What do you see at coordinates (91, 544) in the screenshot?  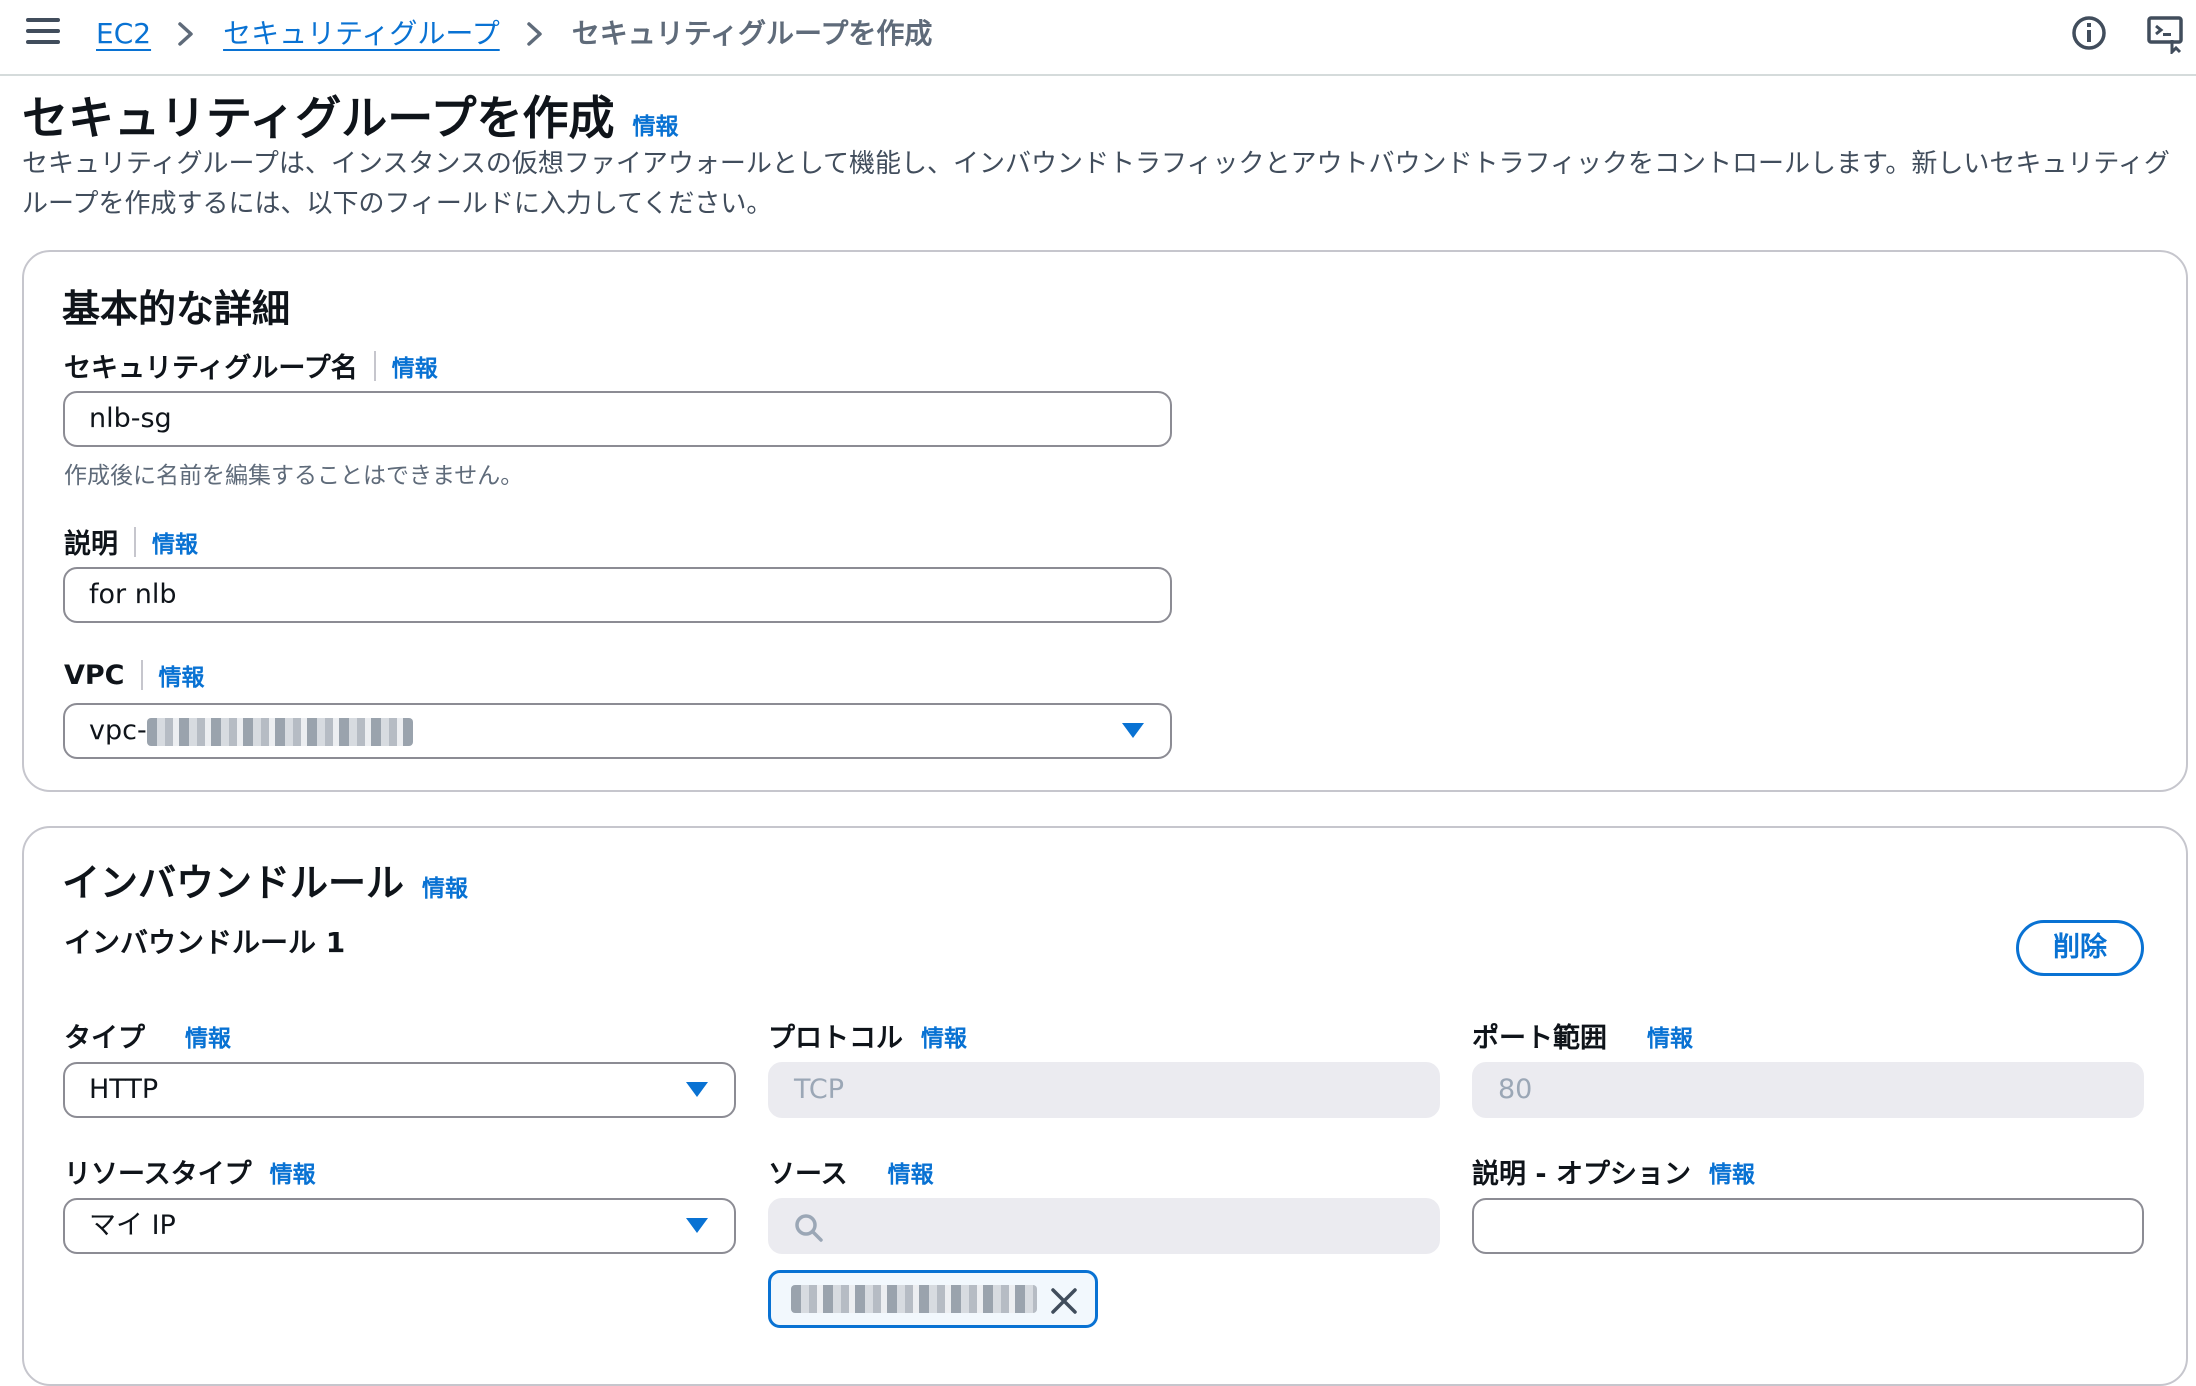 I see `description-label: 説明` at bounding box center [91, 544].